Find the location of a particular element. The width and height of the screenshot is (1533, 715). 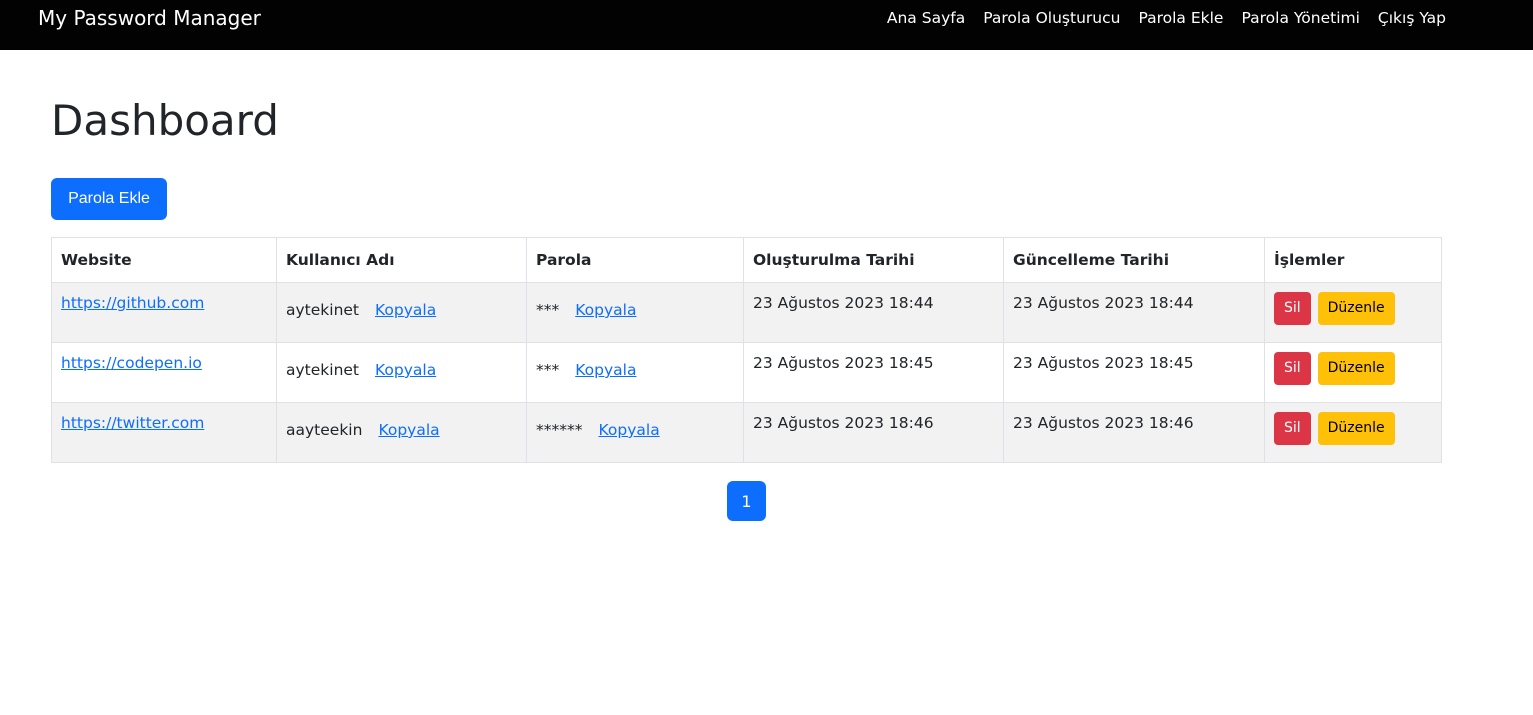

header-username: Kullanıcı Adı is located at coordinates (401, 260).